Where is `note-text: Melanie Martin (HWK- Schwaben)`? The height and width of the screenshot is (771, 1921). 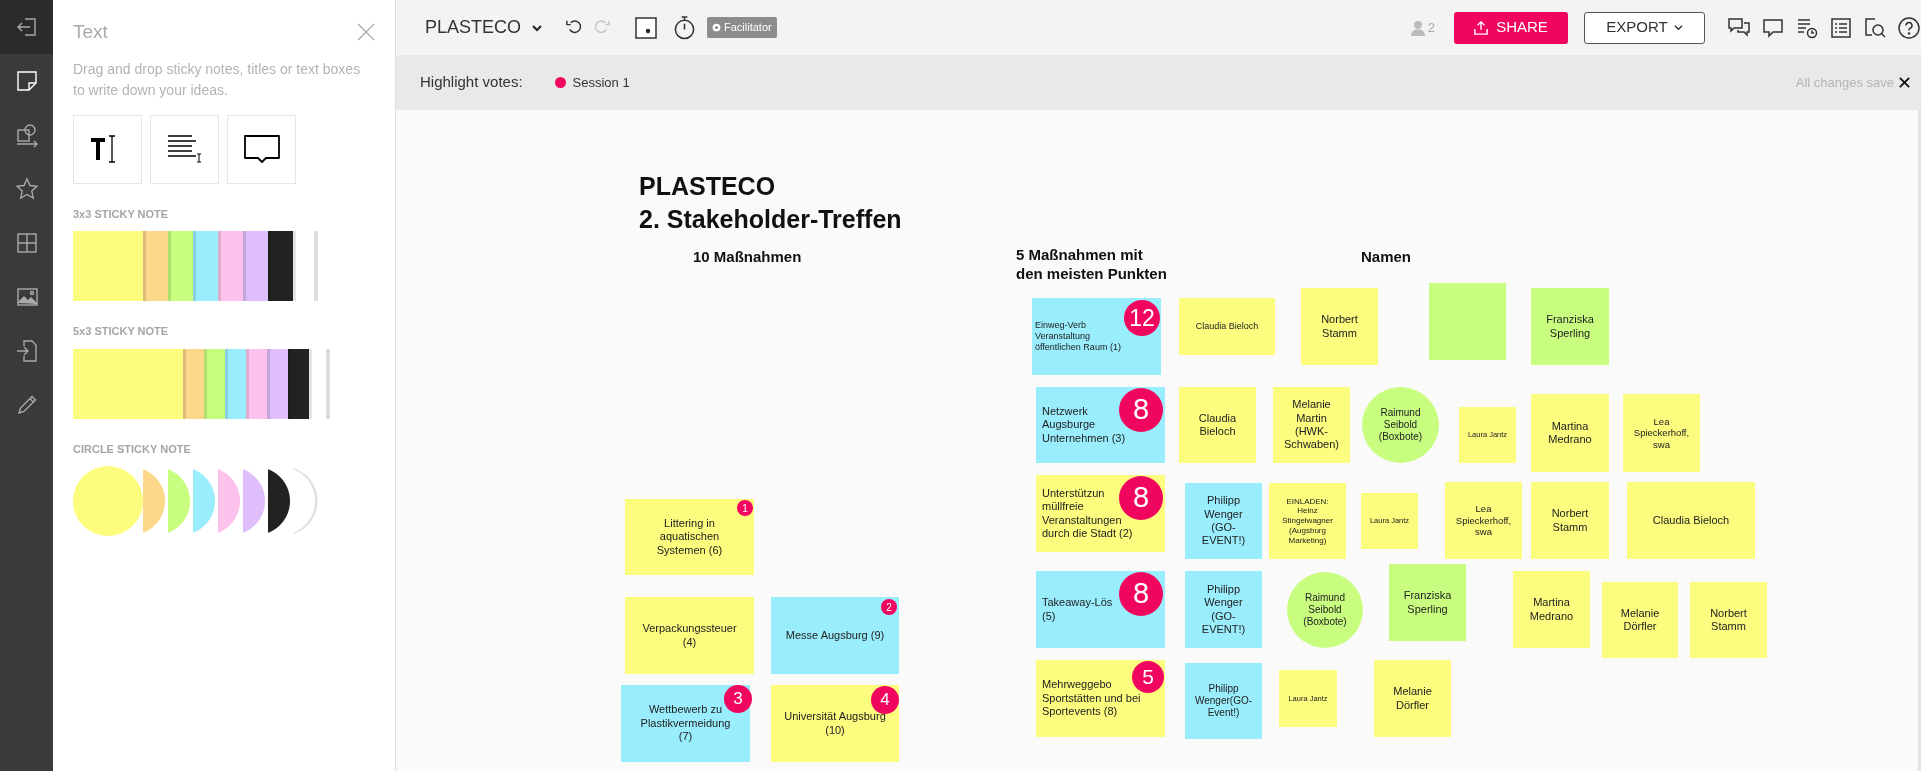 note-text: Melanie Martin (HWK- Schwaben) is located at coordinates (1311, 425).